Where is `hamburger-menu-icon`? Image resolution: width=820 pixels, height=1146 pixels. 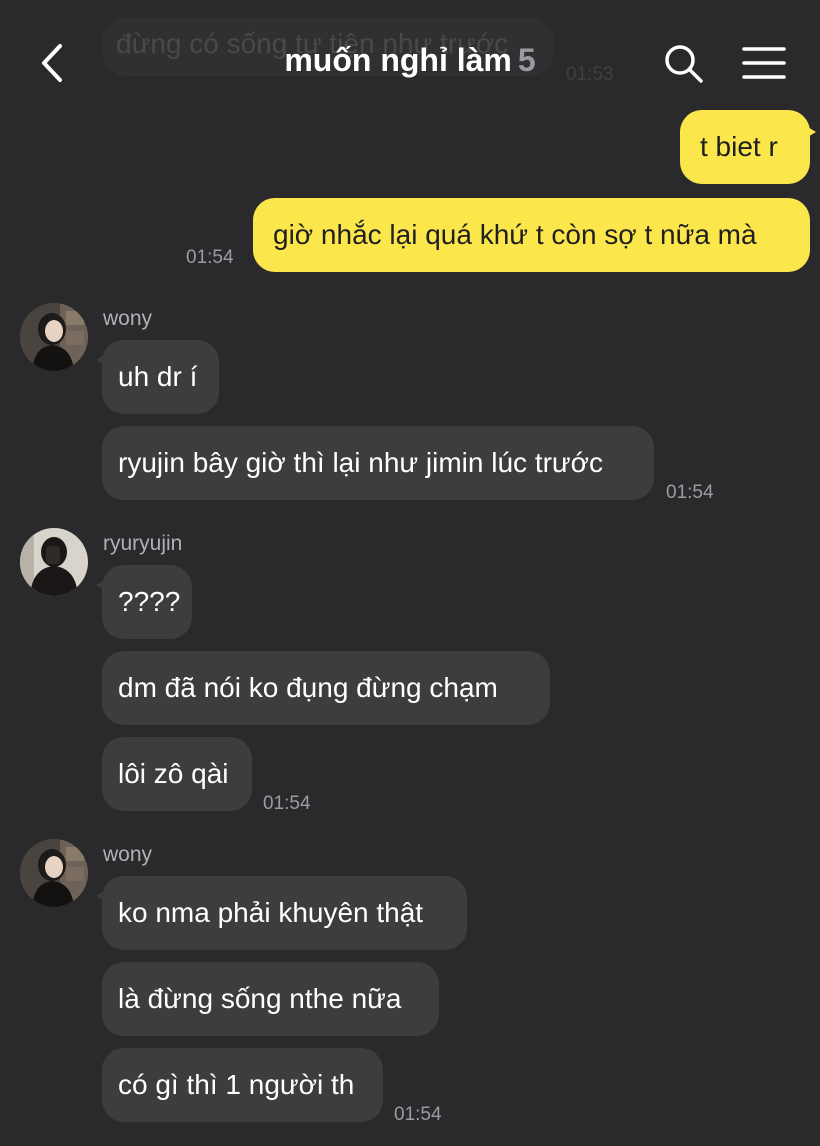
hamburger-menu-icon is located at coordinates (764, 63).